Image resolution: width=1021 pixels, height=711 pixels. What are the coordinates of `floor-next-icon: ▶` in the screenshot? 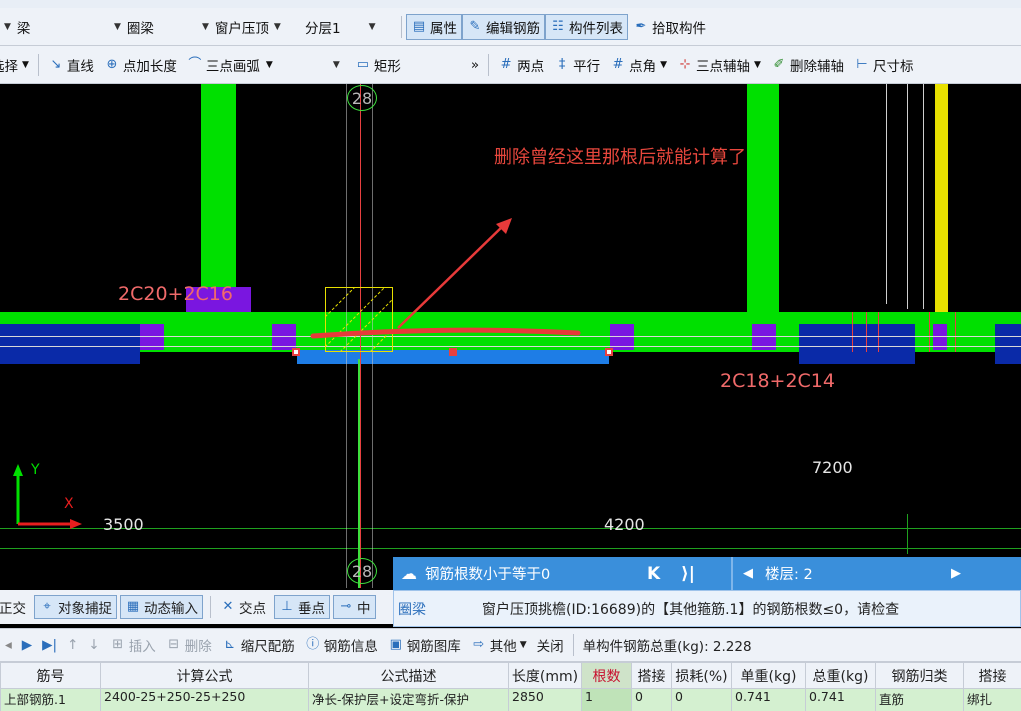 It's located at (956, 573).